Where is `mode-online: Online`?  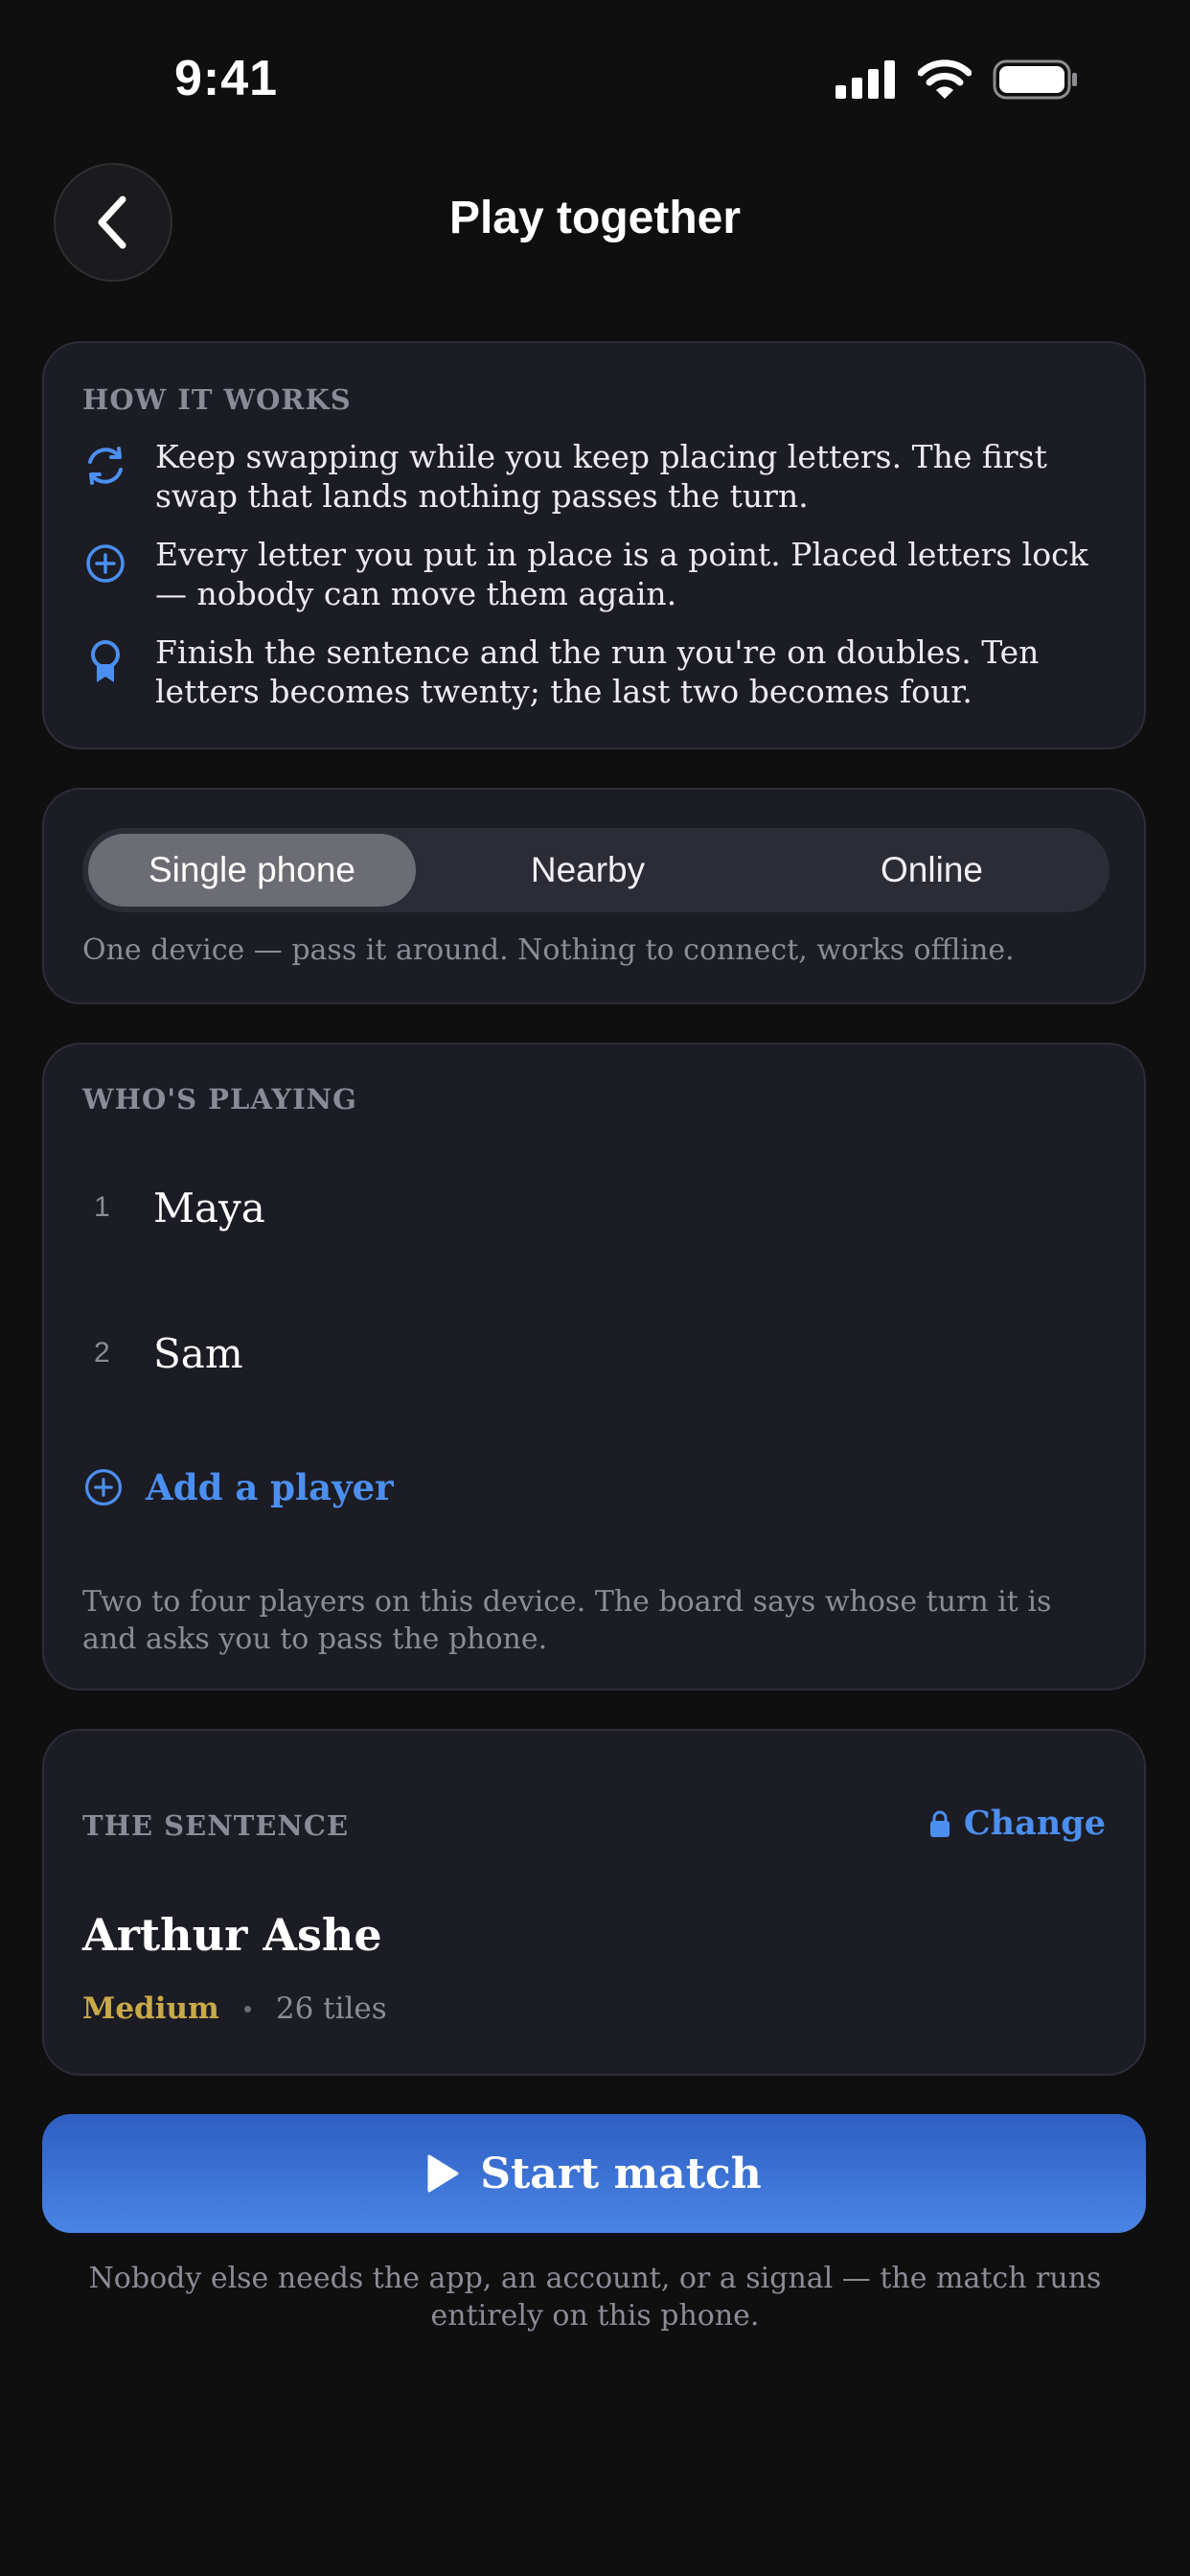
mode-online: Online is located at coordinates (932, 870).